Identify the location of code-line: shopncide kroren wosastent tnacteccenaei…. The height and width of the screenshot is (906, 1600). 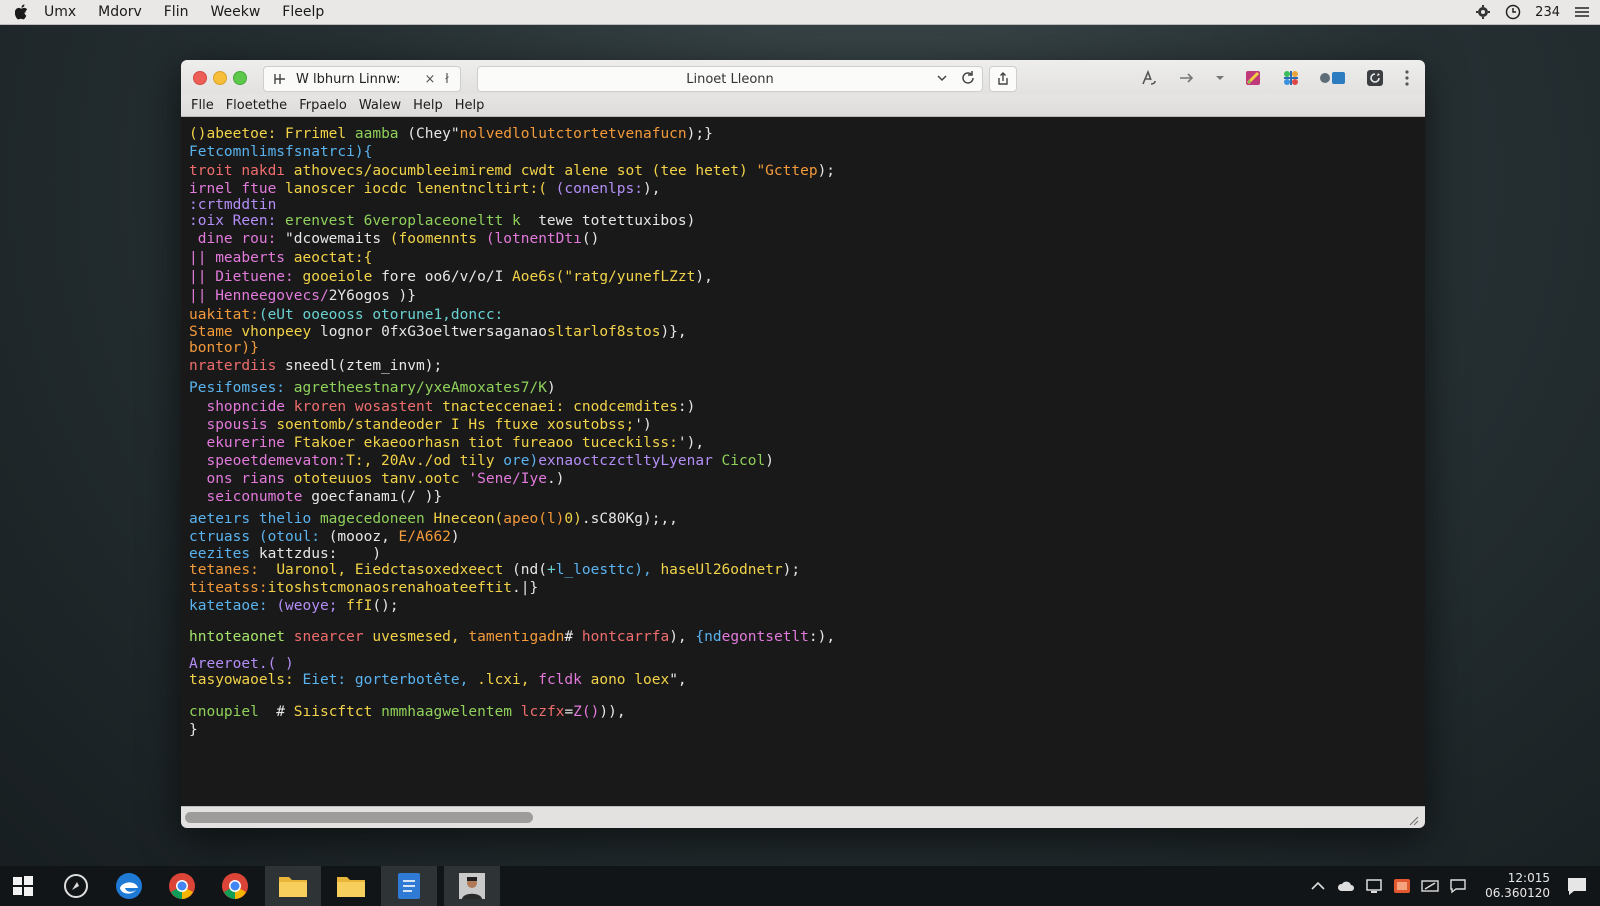
(442, 407).